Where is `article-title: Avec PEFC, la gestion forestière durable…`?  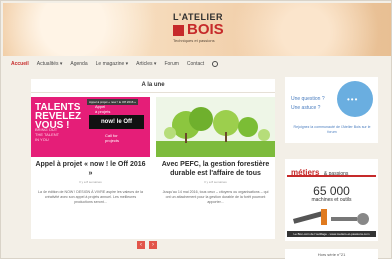 article-title: Avec PEFC, la gestion forestière durable… is located at coordinates (215, 169).